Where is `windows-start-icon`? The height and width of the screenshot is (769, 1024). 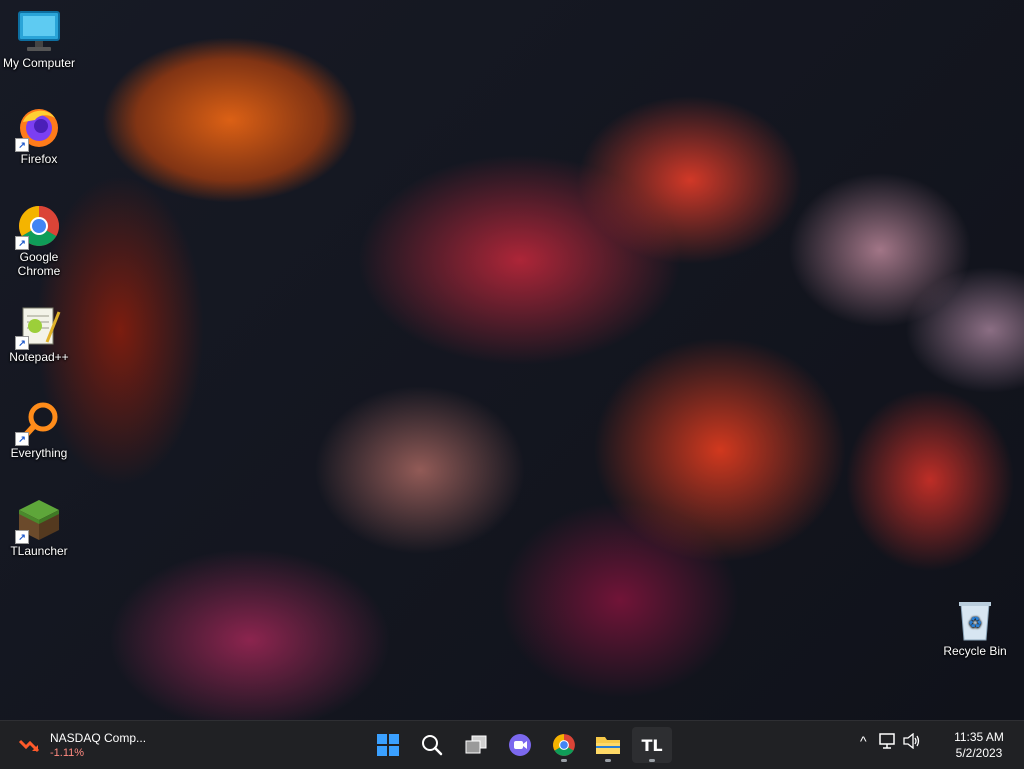 windows-start-icon is located at coordinates (388, 745).